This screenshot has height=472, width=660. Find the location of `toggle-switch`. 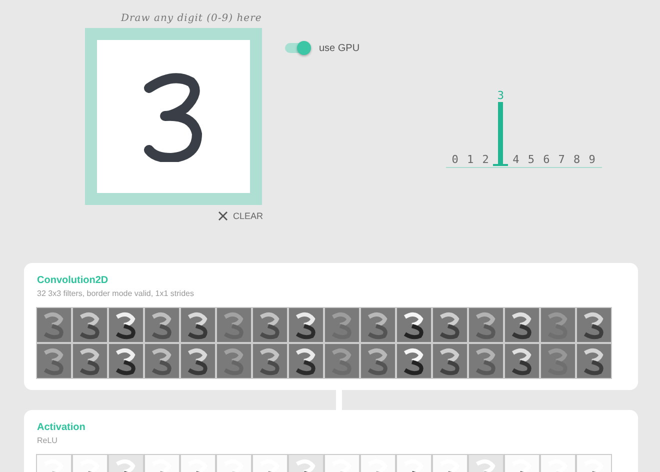

toggle-switch is located at coordinates (297, 48).